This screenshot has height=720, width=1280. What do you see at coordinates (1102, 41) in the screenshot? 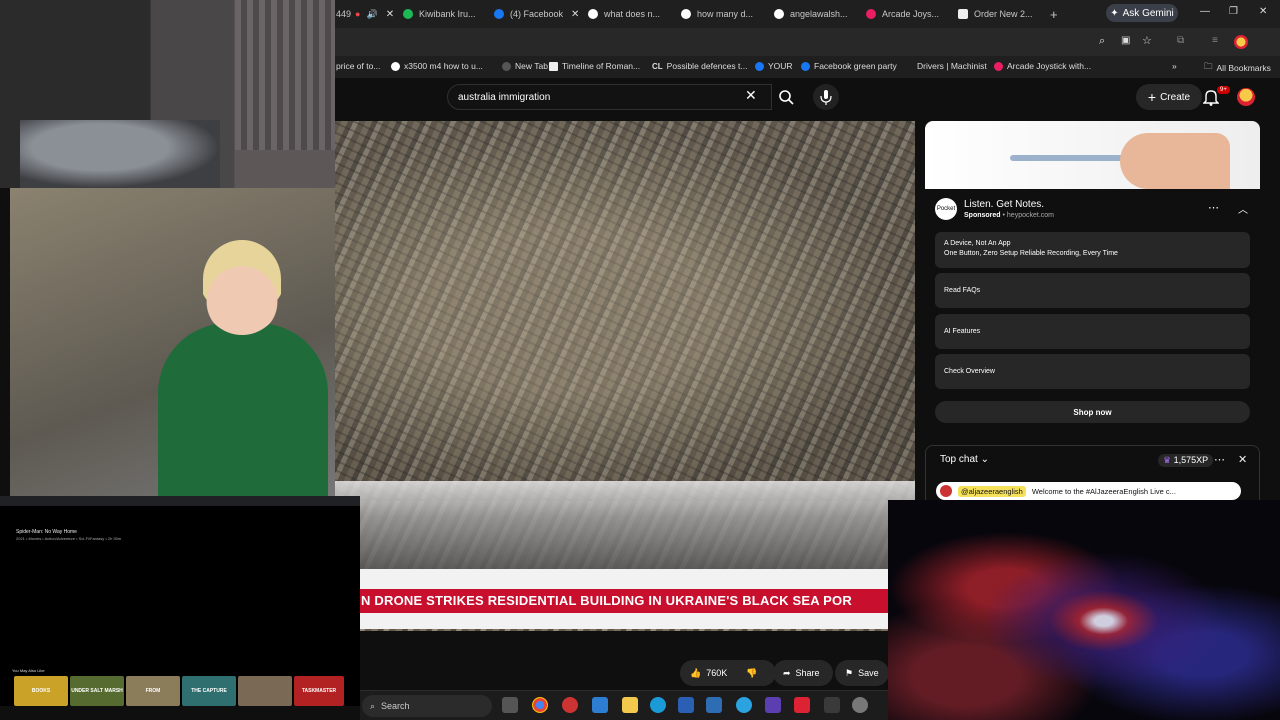
I see `zoom-icon: ⌕` at bounding box center [1102, 41].